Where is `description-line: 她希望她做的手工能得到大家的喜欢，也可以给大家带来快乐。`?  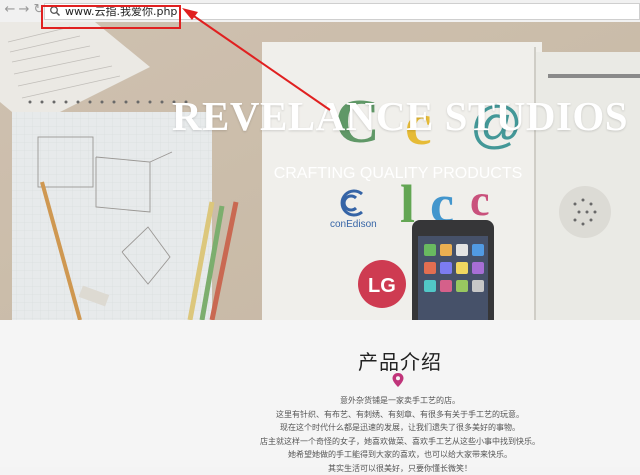
description-line: 她希望她做的手工能得到大家的喜欢，也可以给大家带来快乐。 is located at coordinates (320, 455).